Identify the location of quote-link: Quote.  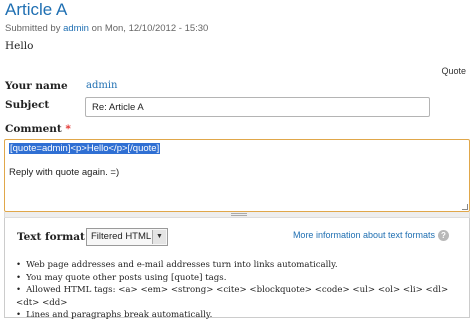
(453, 71).